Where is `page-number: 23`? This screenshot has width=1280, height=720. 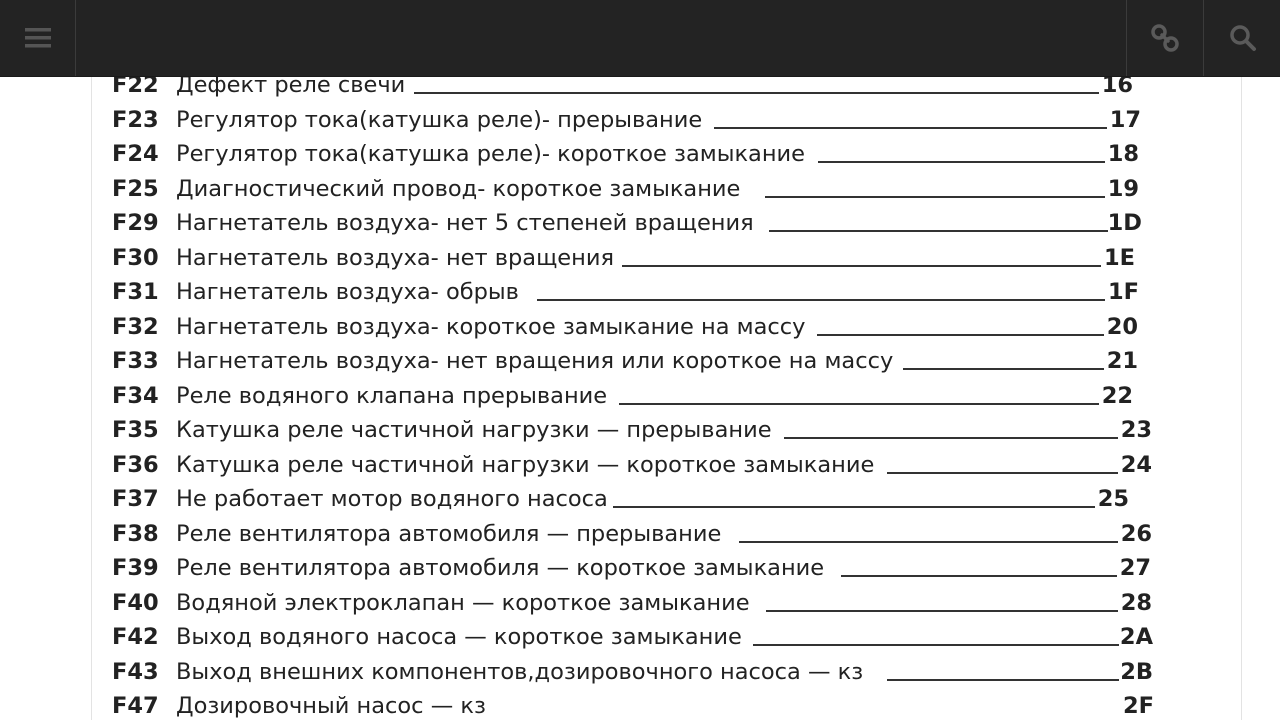
page-number: 23 is located at coordinates (1136, 430).